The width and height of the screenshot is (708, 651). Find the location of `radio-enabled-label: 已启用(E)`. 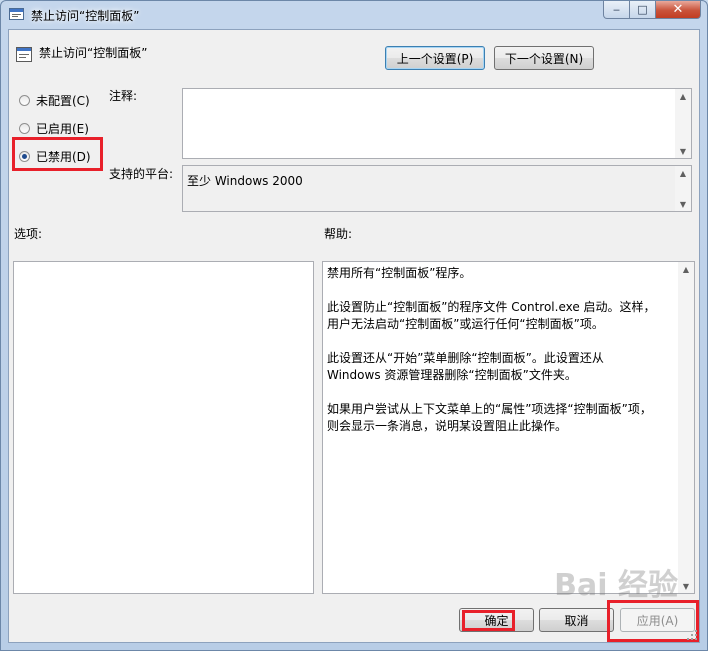

radio-enabled-label: 已启用(E) is located at coordinates (62, 129).